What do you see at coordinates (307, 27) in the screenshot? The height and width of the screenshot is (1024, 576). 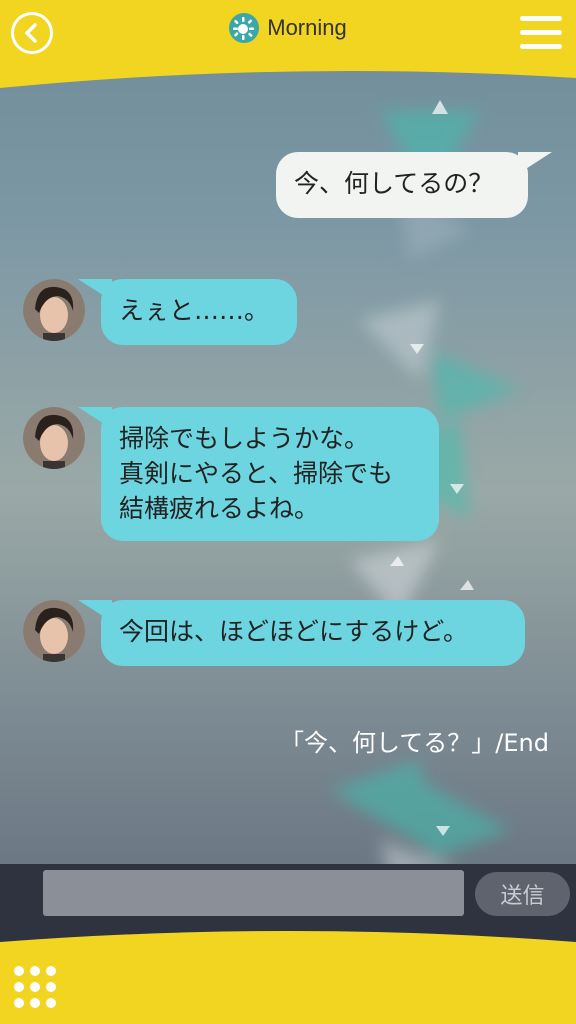 I see `page-title: Morning` at bounding box center [307, 27].